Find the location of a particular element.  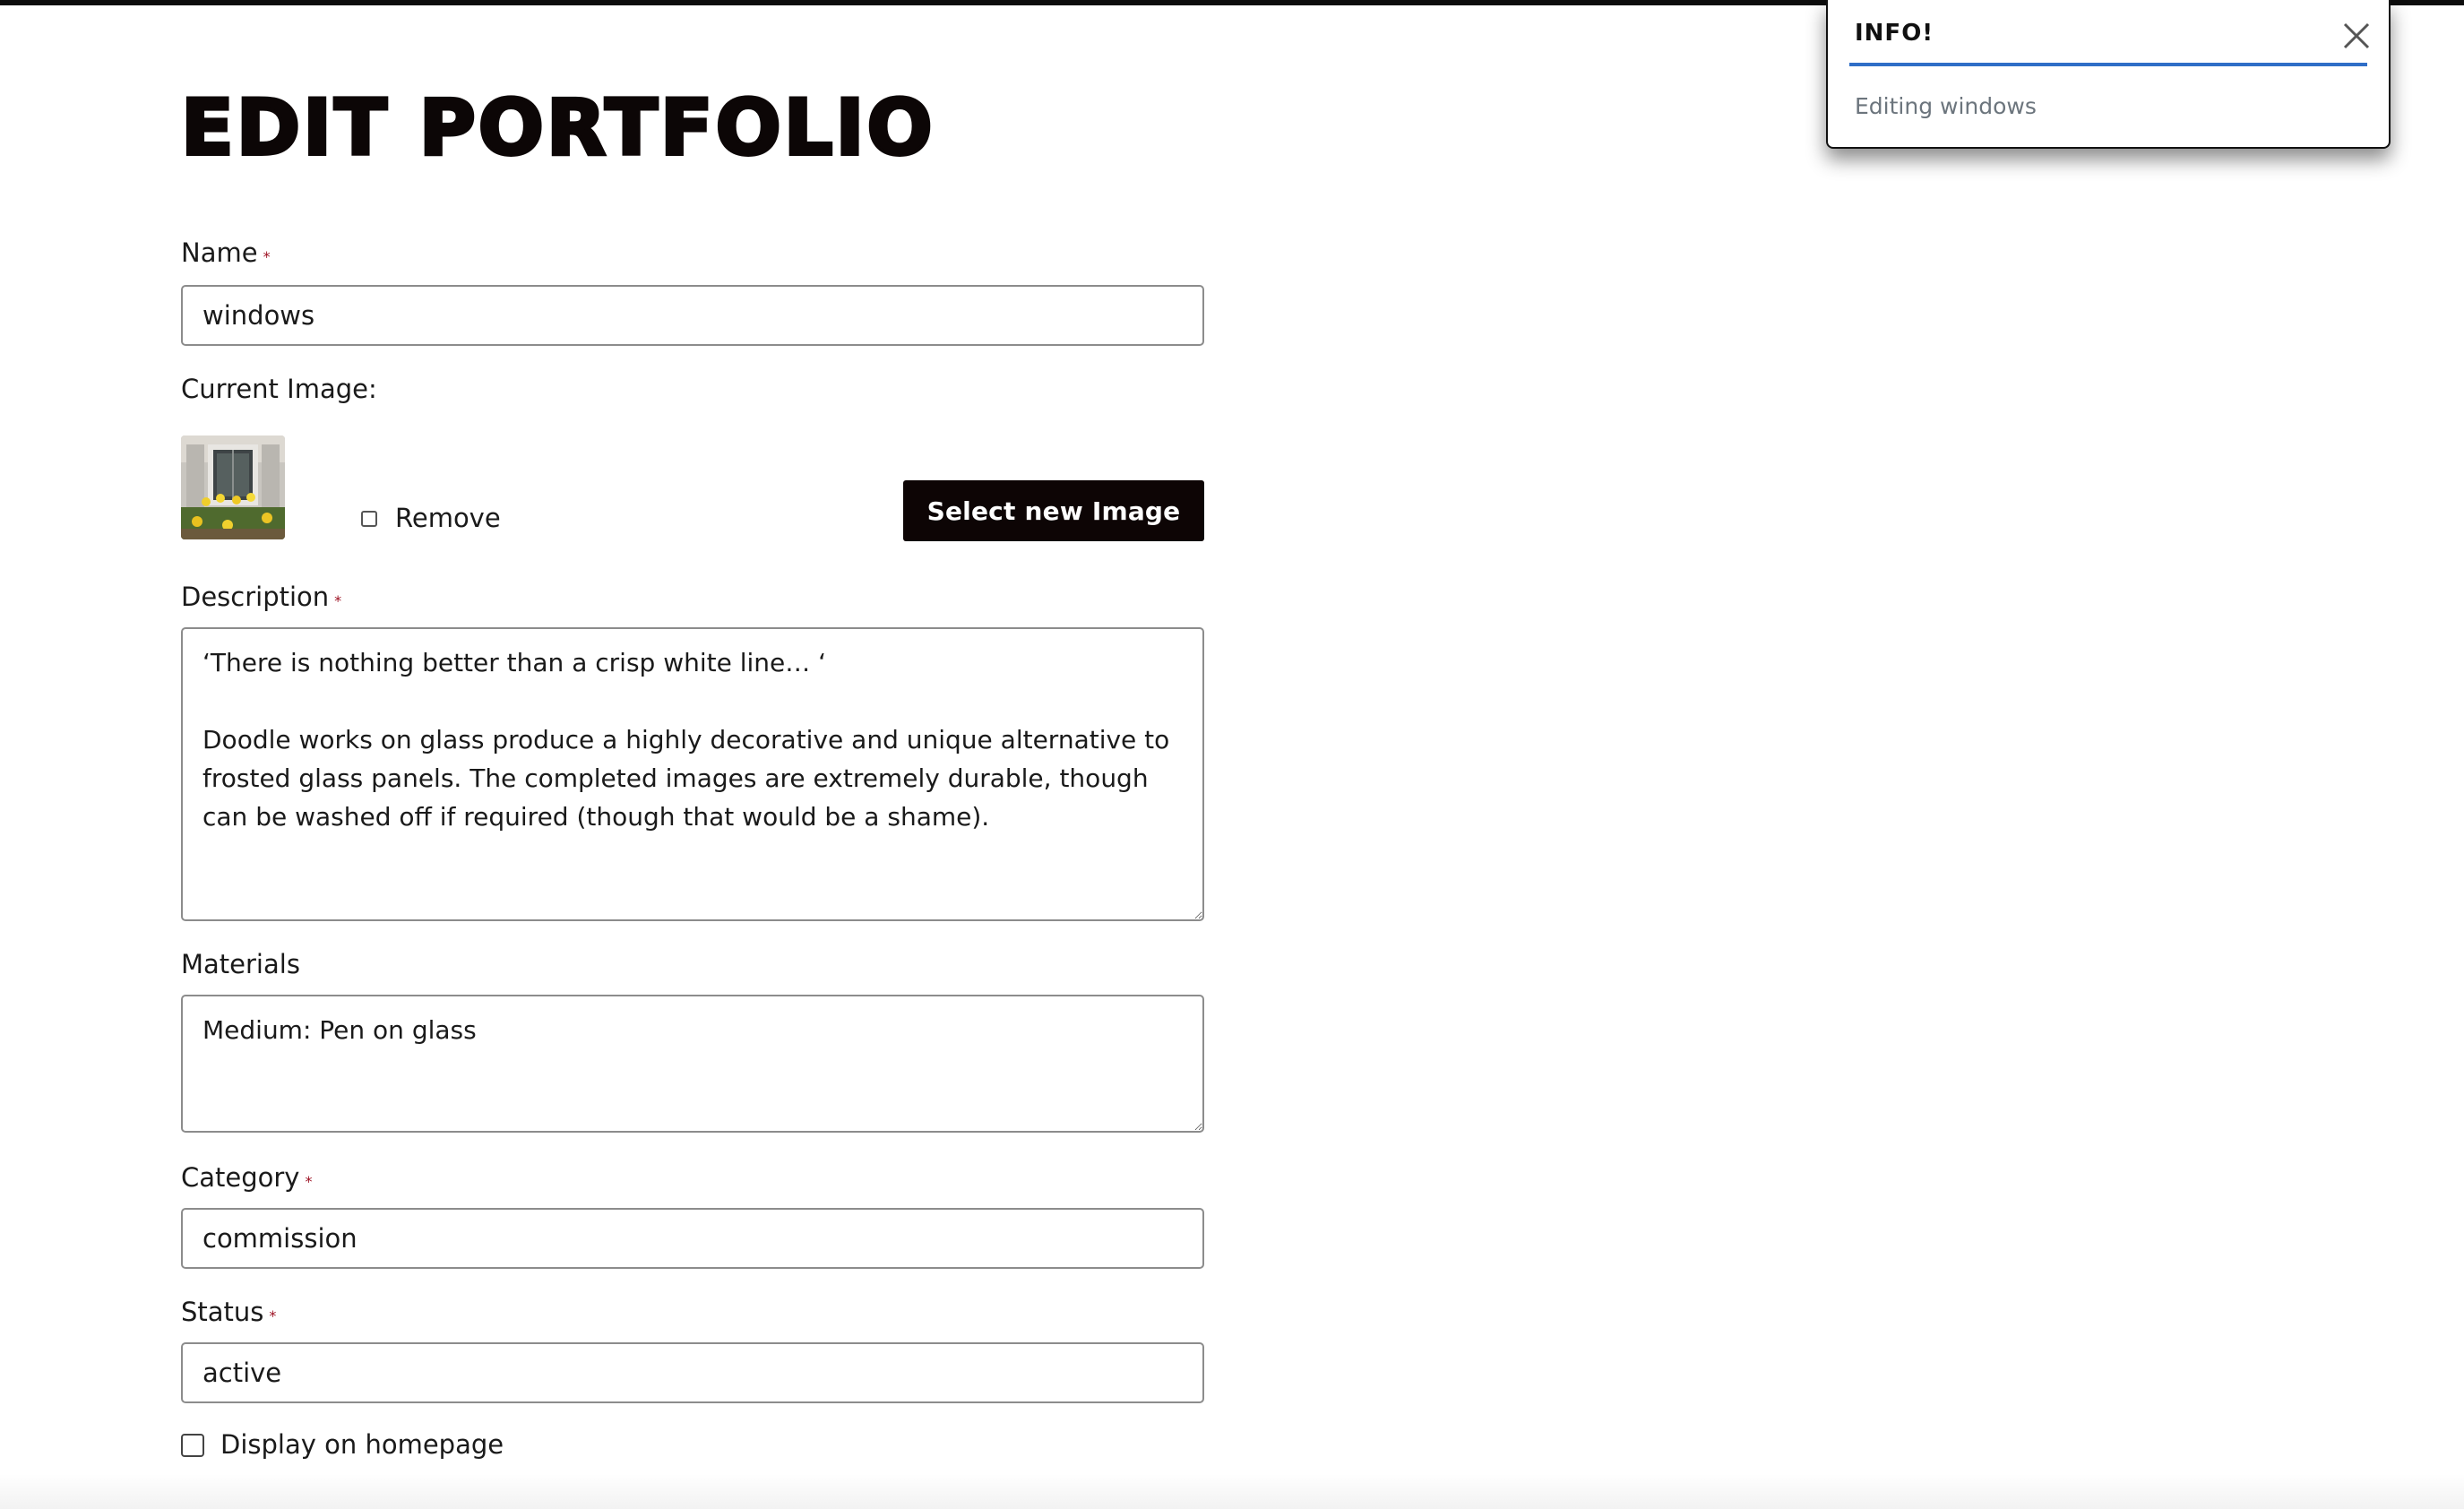

description-label: Description is located at coordinates (255, 597).